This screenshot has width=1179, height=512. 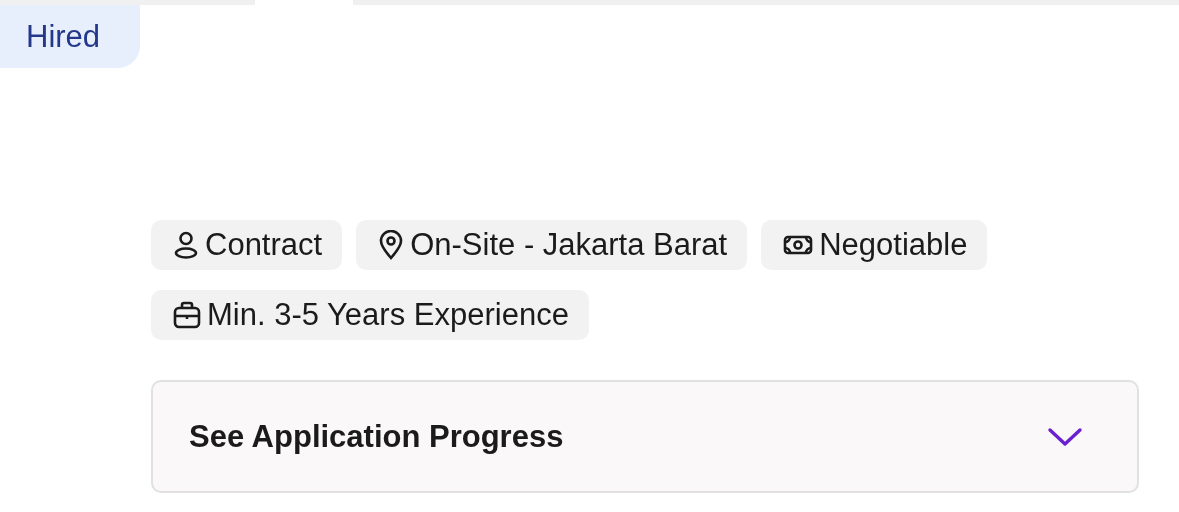 I want to click on status-badge: Hired, so click(x=70, y=36).